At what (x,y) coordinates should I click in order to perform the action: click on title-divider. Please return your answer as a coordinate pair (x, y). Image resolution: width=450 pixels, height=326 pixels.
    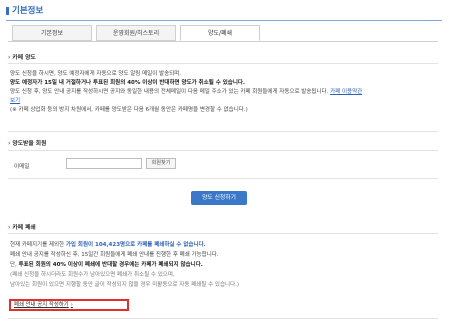
    Looking at the image, I should click on (224, 20).